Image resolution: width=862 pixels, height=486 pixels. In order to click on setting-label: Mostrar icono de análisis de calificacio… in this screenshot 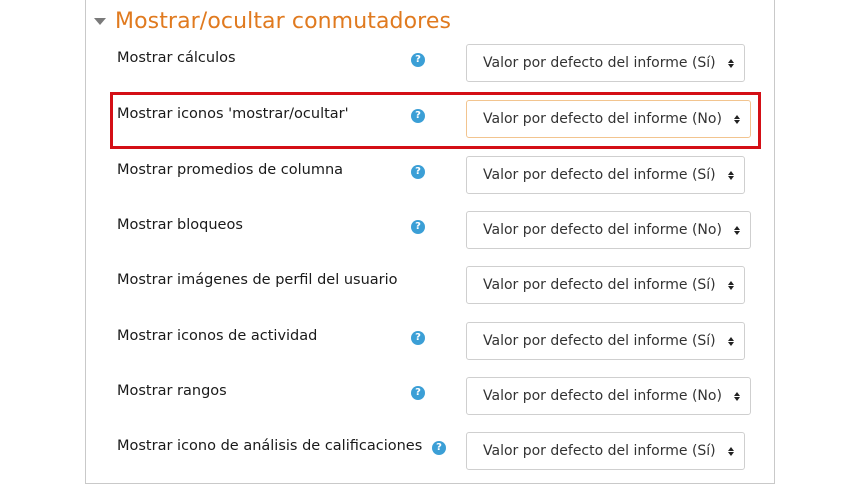, I will do `click(270, 446)`.